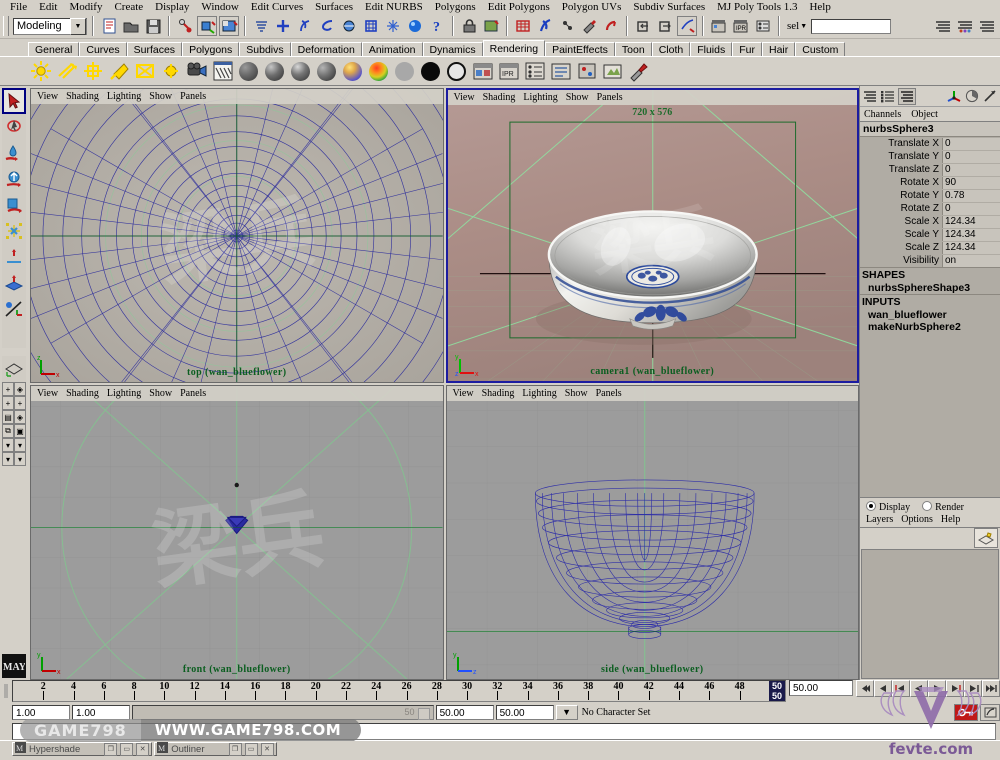  I want to click on four-view-layout: + ◈, so click(14, 389).